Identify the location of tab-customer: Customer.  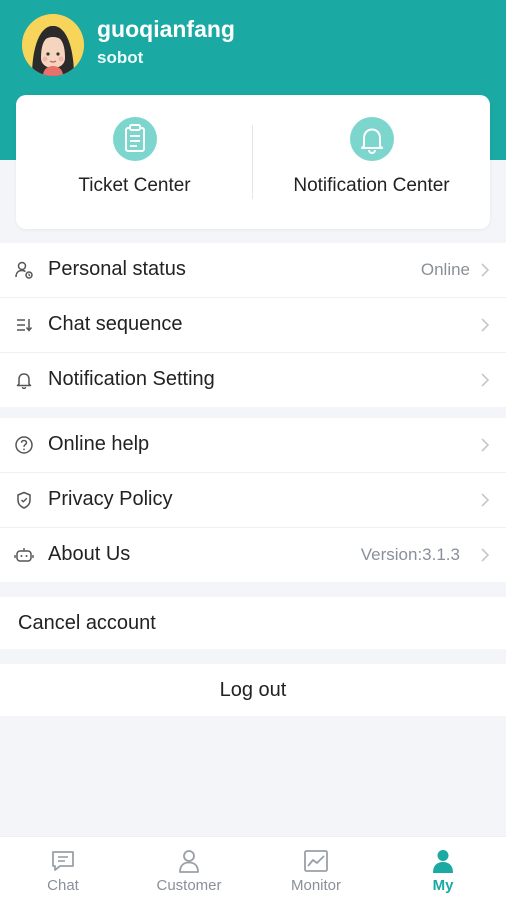
(189, 869).